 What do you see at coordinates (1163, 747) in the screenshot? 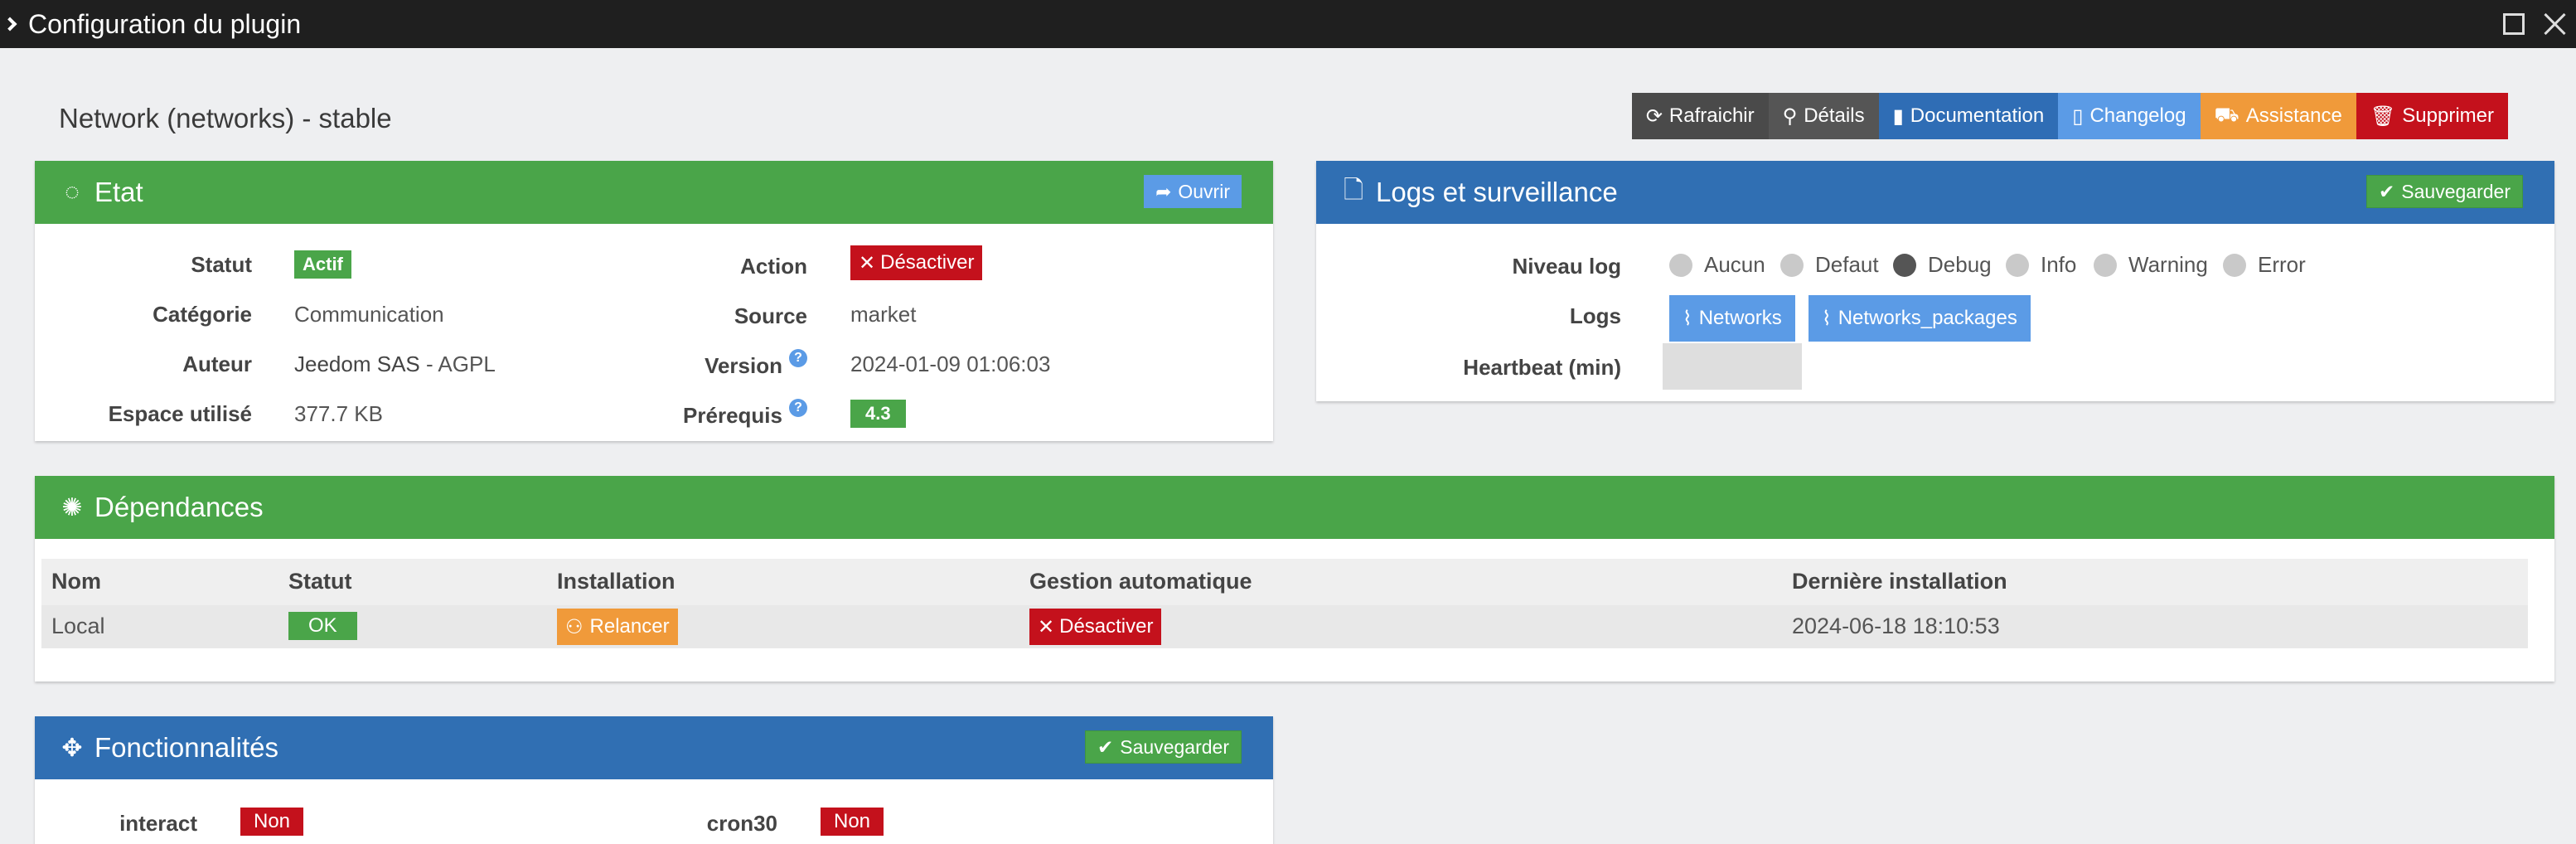
I see `fonctionnalites-save-button: ✔ Sauvegarder` at bounding box center [1163, 747].